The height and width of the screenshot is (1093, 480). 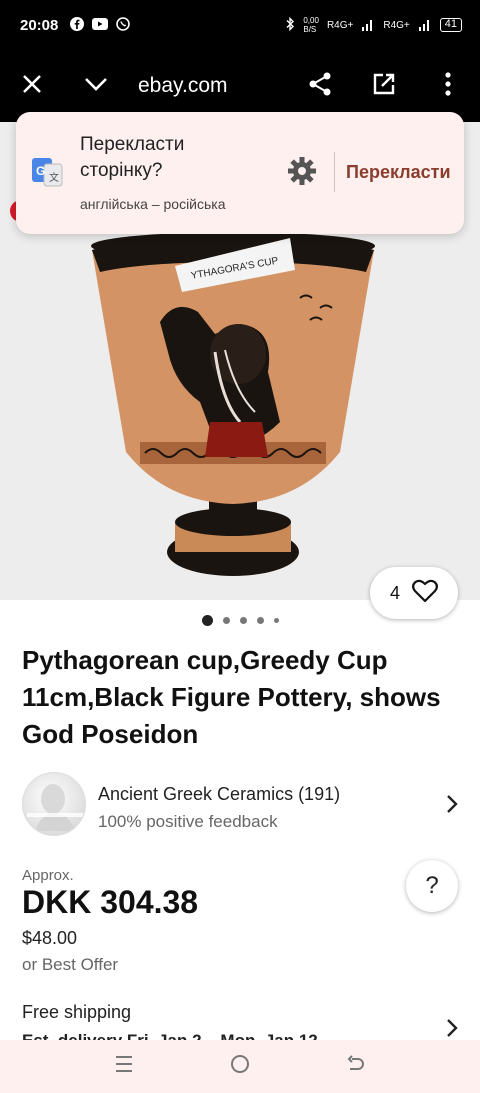 What do you see at coordinates (124, 1066) in the screenshot?
I see `recents-icon` at bounding box center [124, 1066].